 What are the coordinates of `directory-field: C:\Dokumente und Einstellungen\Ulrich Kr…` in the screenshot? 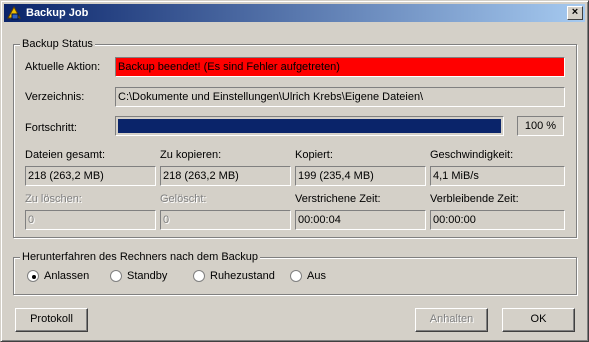 It's located at (340, 97).